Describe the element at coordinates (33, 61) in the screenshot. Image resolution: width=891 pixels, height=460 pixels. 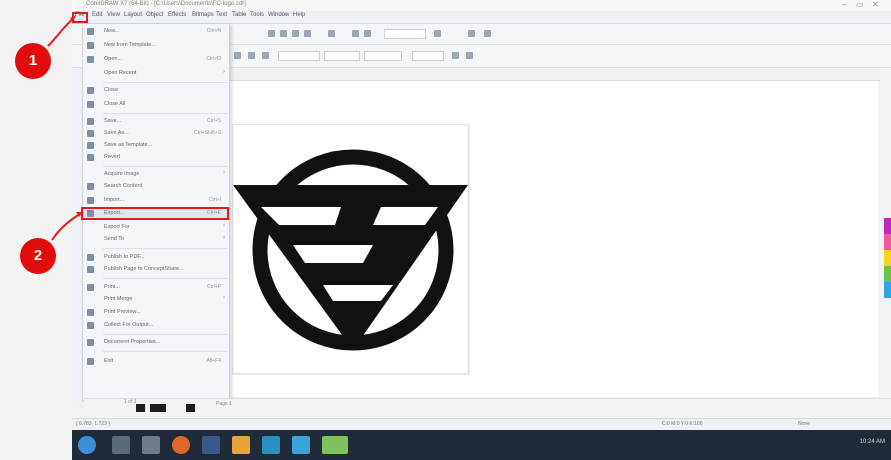
I see `step-1-badge: 1` at that location.